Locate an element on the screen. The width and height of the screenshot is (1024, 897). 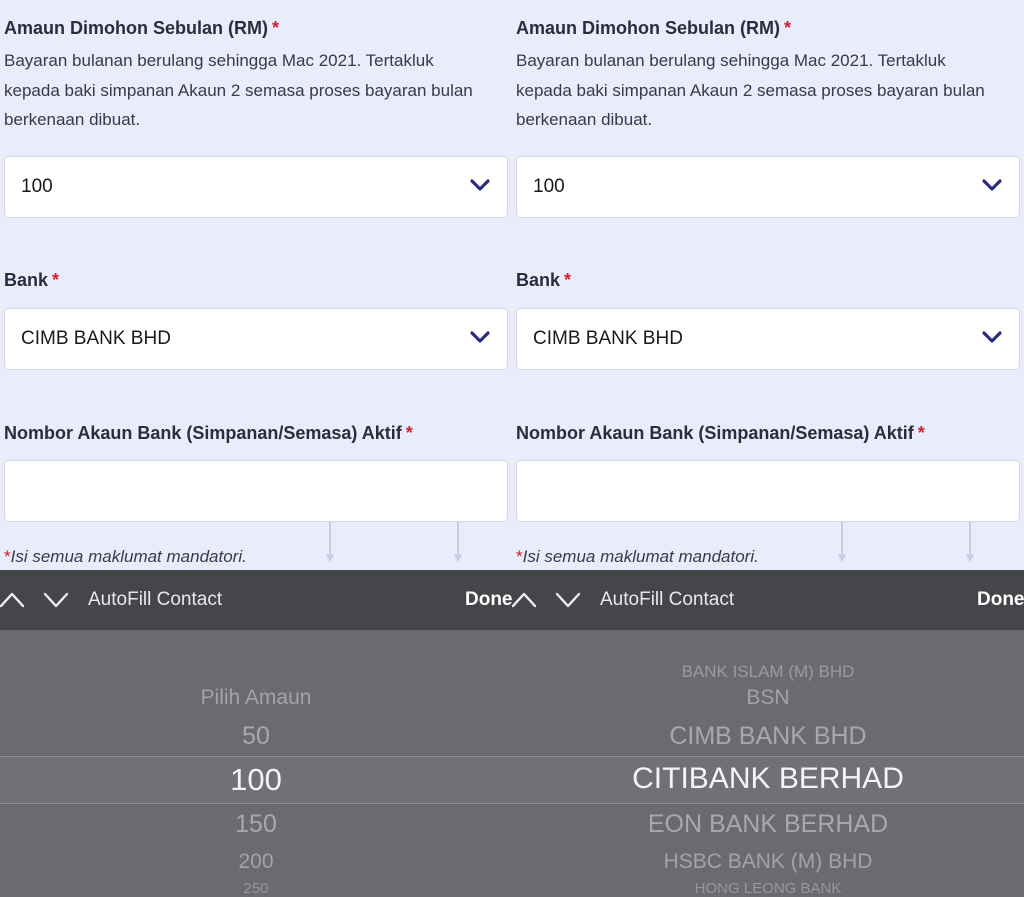
picker-option-selected: 100 is located at coordinates (256, 780).